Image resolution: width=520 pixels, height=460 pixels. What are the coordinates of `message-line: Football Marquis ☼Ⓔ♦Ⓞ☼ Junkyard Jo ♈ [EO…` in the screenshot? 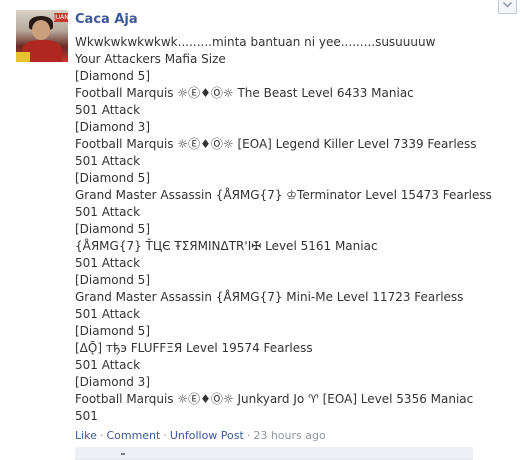 It's located at (274, 399).